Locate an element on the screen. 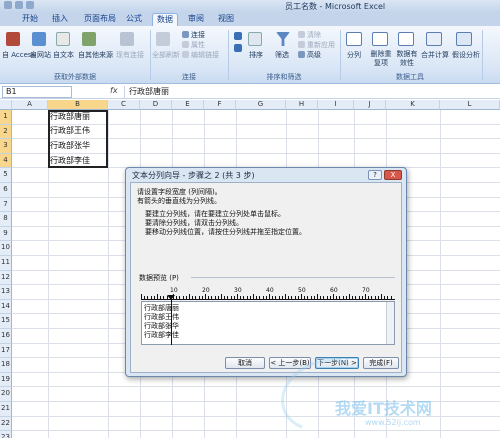 The width and height of the screenshot is (500, 438). column-header: J is located at coordinates (370, 105).